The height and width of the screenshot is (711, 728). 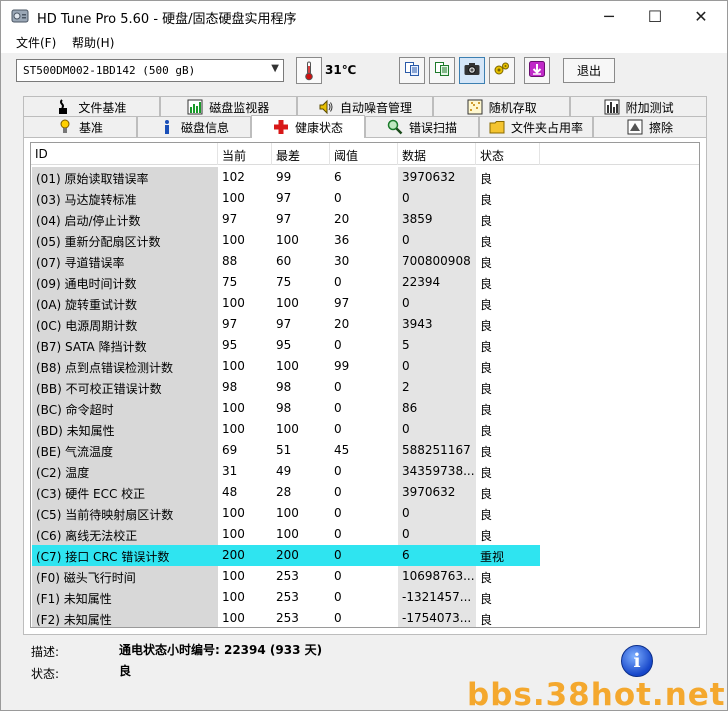 I want to click on cell-id: (01) 原始读取错误率, so click(x=125, y=177).